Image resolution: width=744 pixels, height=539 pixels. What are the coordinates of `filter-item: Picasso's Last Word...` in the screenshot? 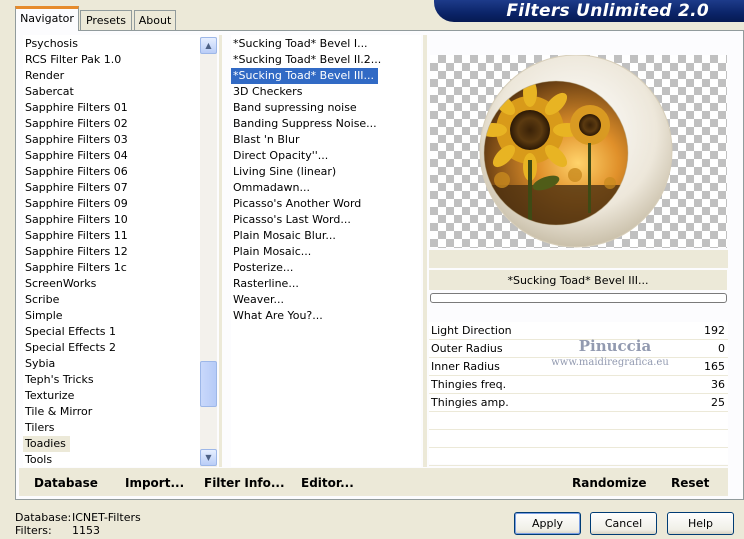 It's located at (326, 220).